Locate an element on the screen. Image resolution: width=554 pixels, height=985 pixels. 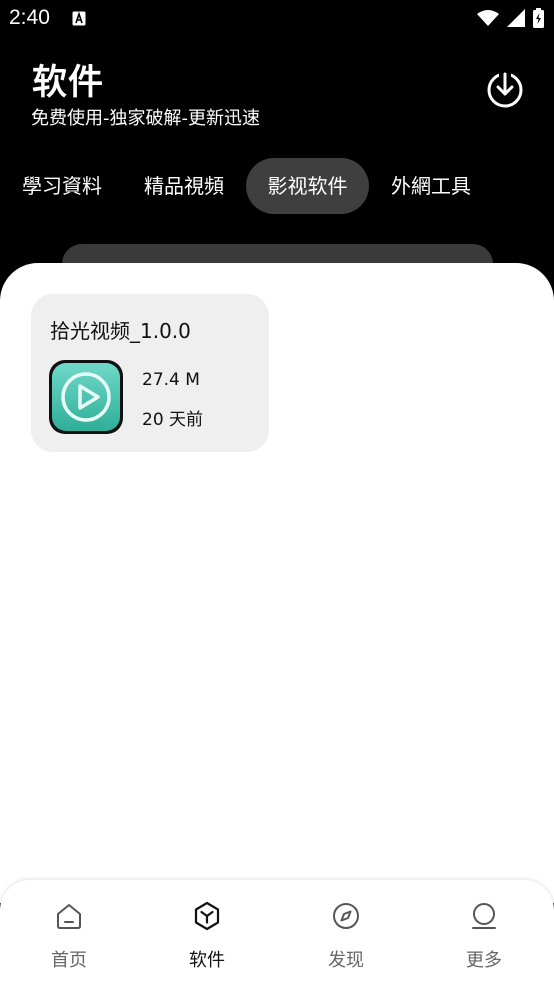
tab-network-tools: 外網工具 is located at coordinates (431, 186).